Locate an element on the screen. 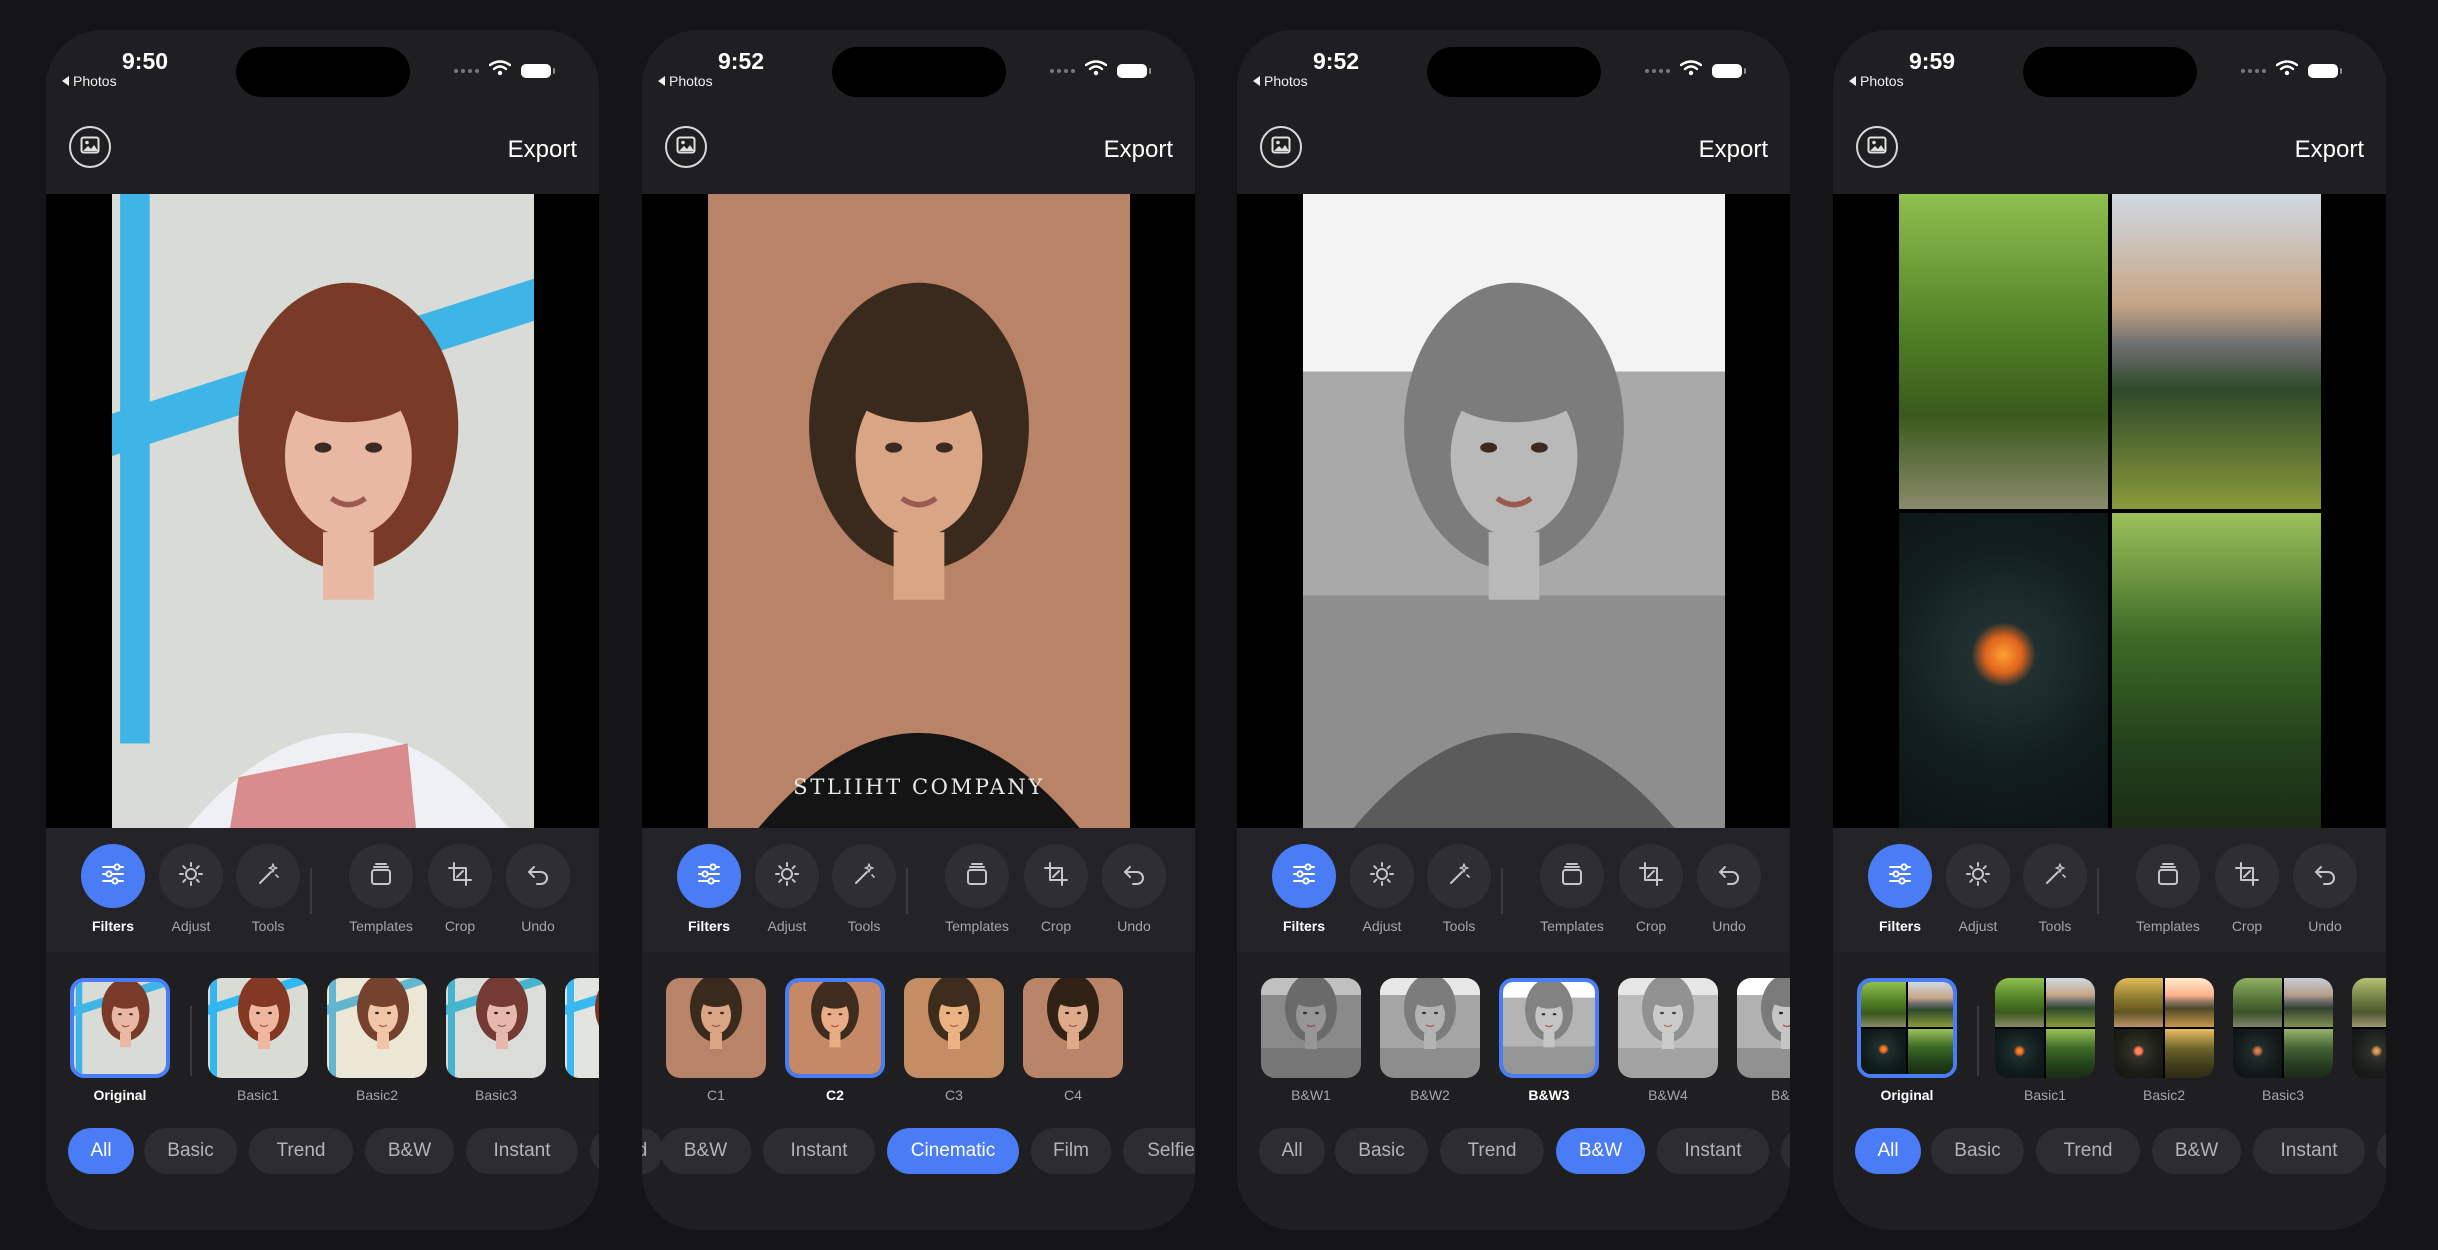 The width and height of the screenshot is (2438, 1250). filter-thumb: B&W2 is located at coordinates (1430, 1040).